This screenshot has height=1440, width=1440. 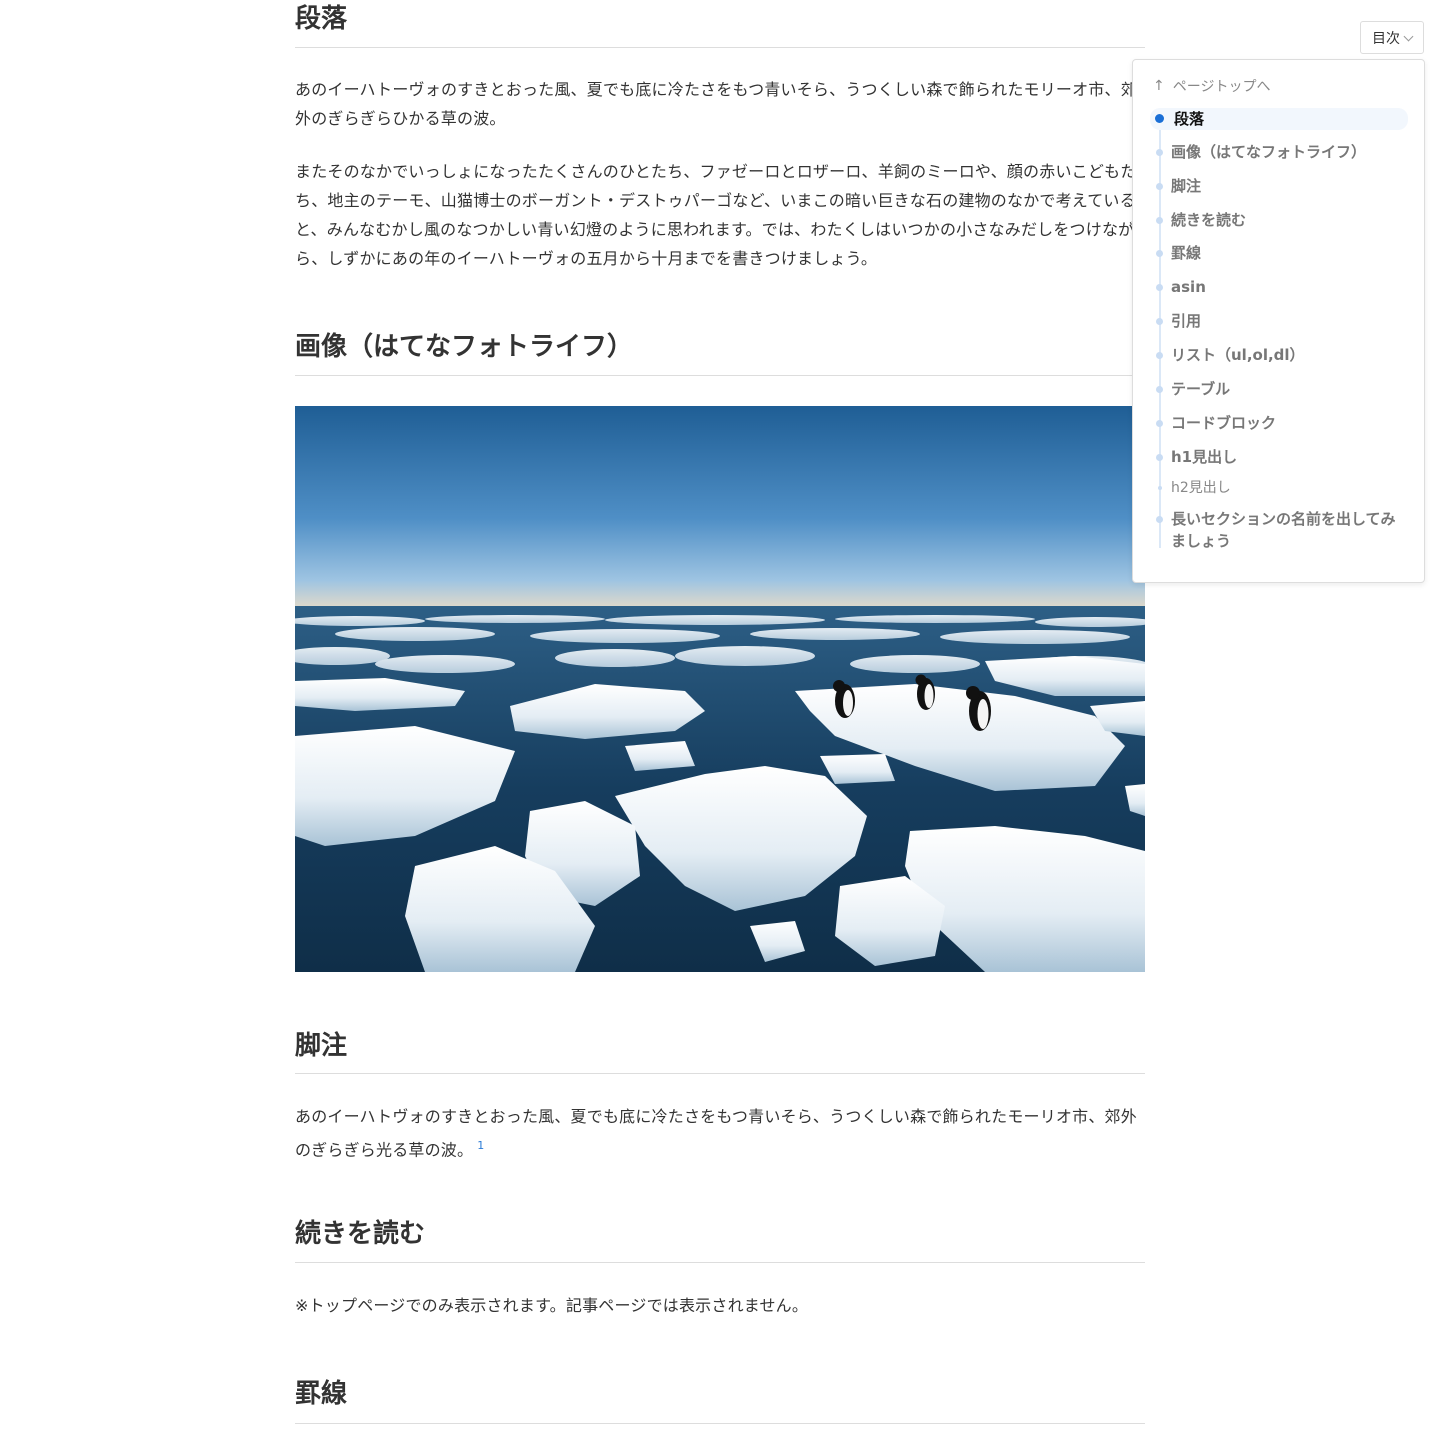 I want to click on toc-item-label: 脚注, so click(x=1186, y=186).